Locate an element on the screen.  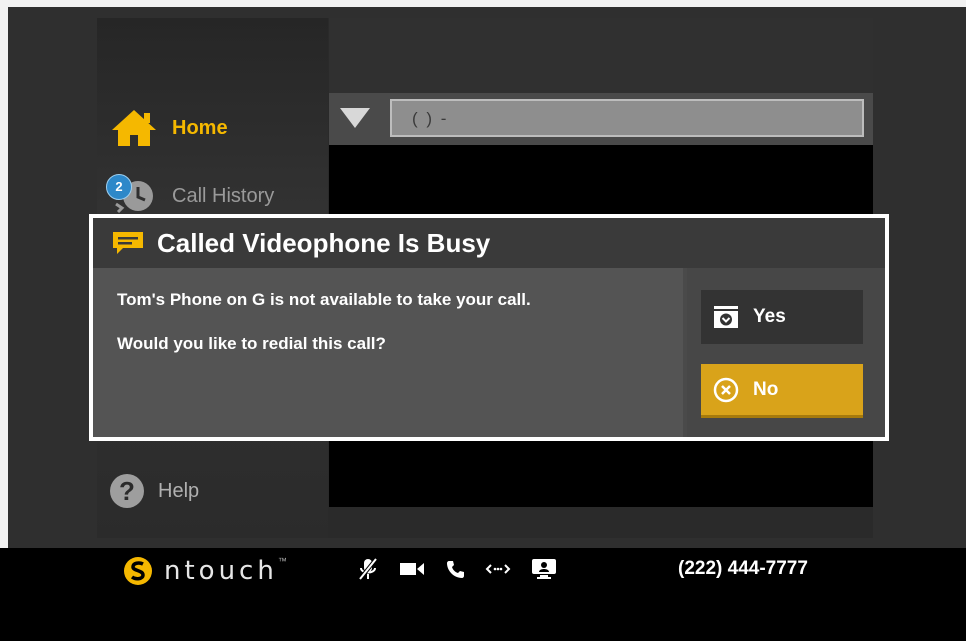
top-border is located at coordinates (483, 3).